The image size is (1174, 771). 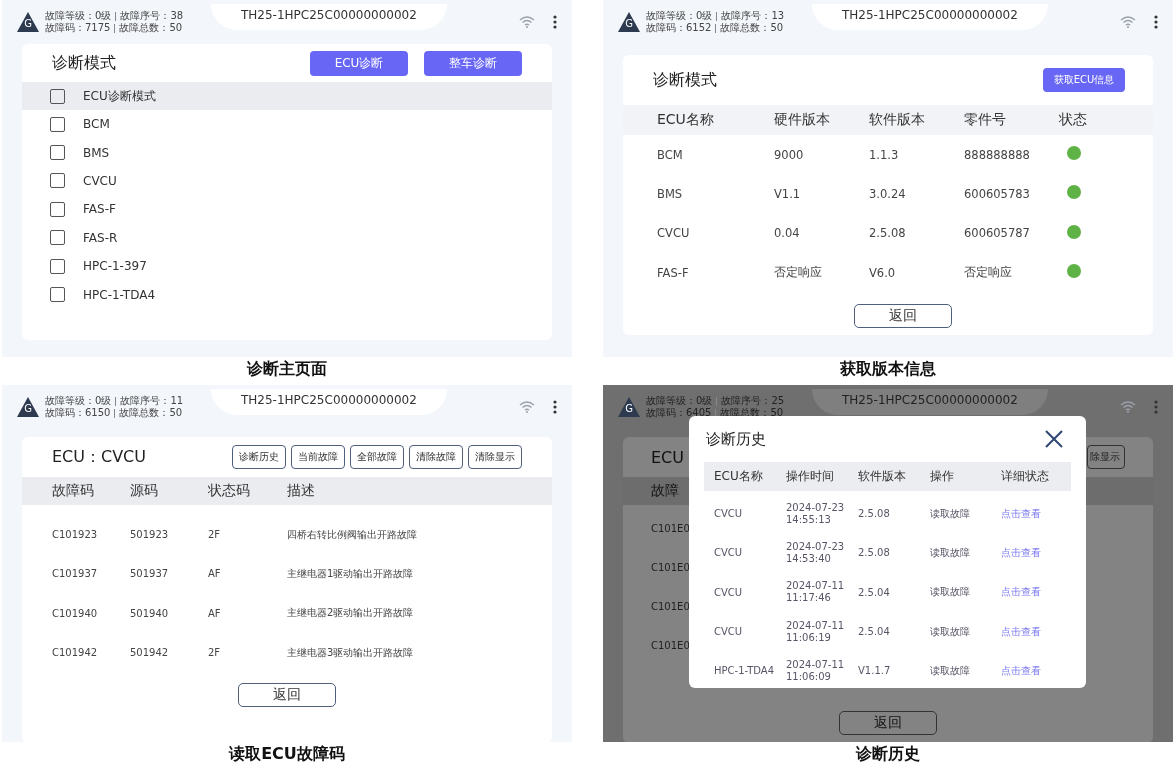 I want to click on time-text: 14:55:13, so click(x=809, y=519).